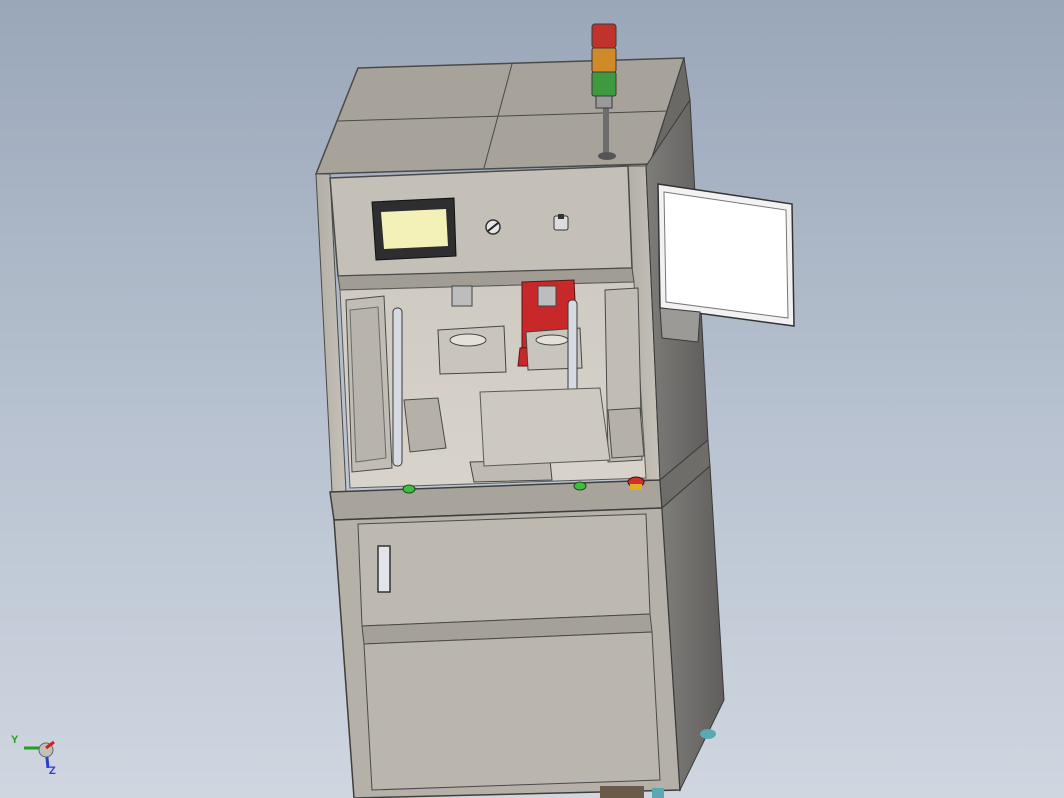 The width and height of the screenshot is (1064, 798). Describe the element at coordinates (504, 570) in the screenshot. I see `cabinet-door` at that location.